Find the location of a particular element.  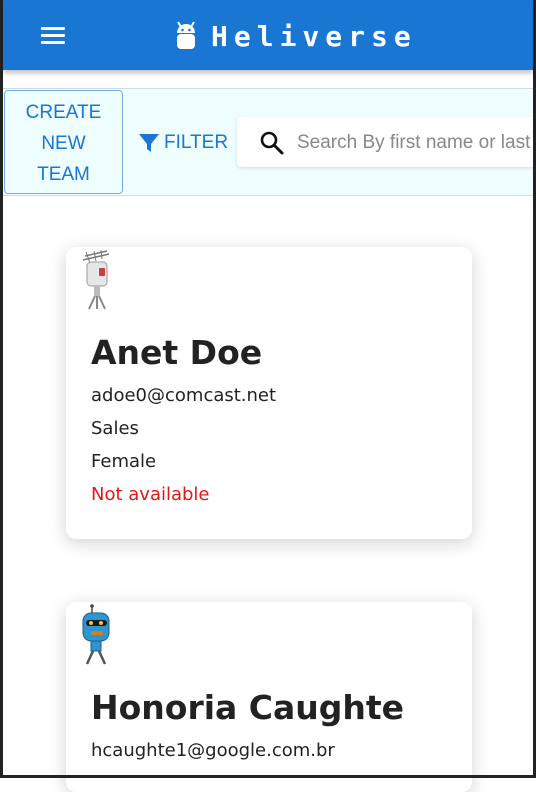

filter-icon is located at coordinates (149, 143).